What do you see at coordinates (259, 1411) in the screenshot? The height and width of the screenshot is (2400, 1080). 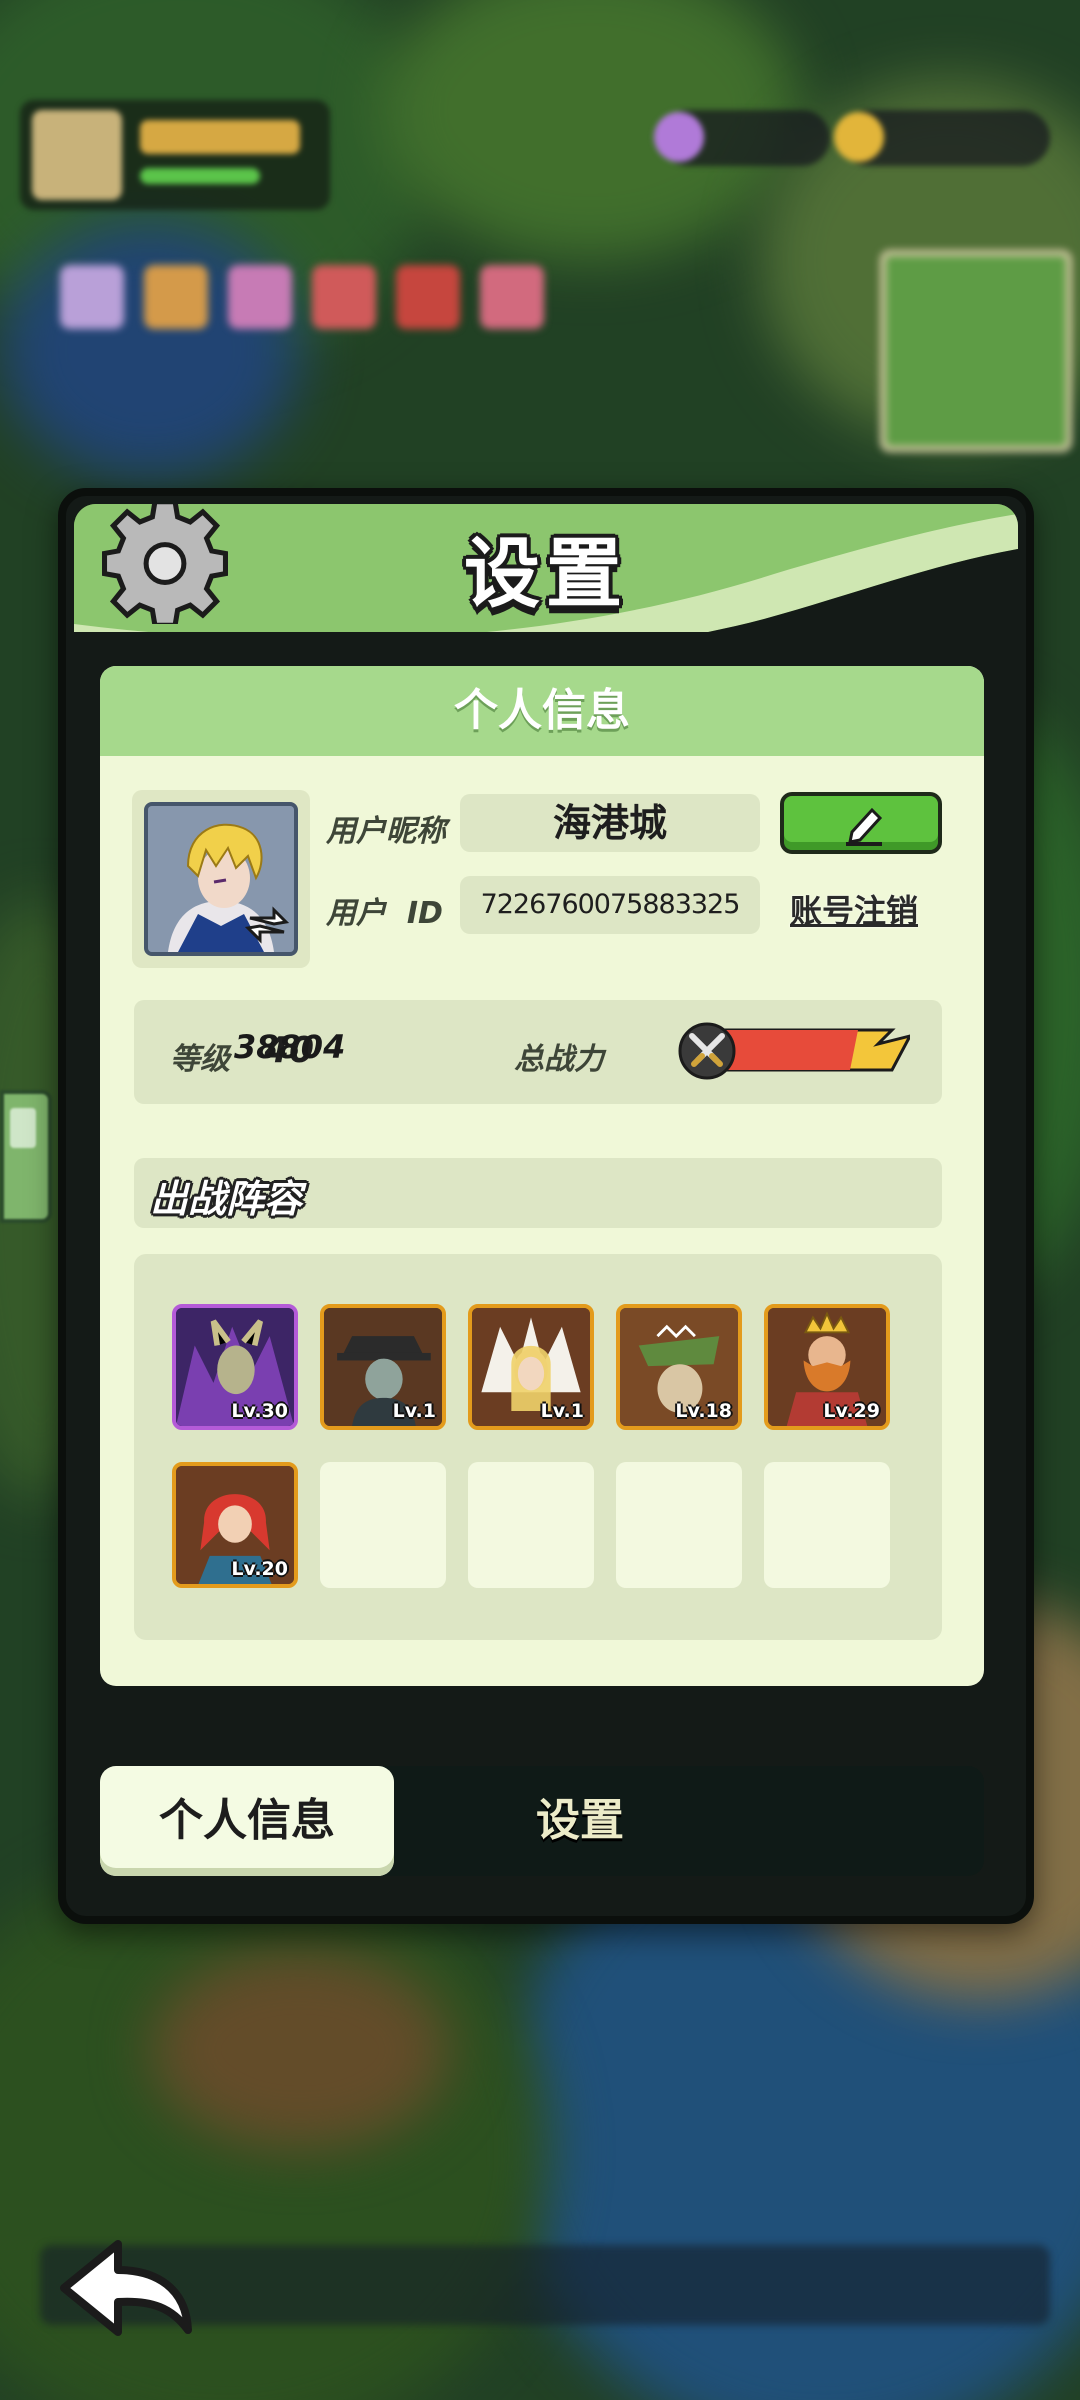 I see `hero-level: Lv.30` at bounding box center [259, 1411].